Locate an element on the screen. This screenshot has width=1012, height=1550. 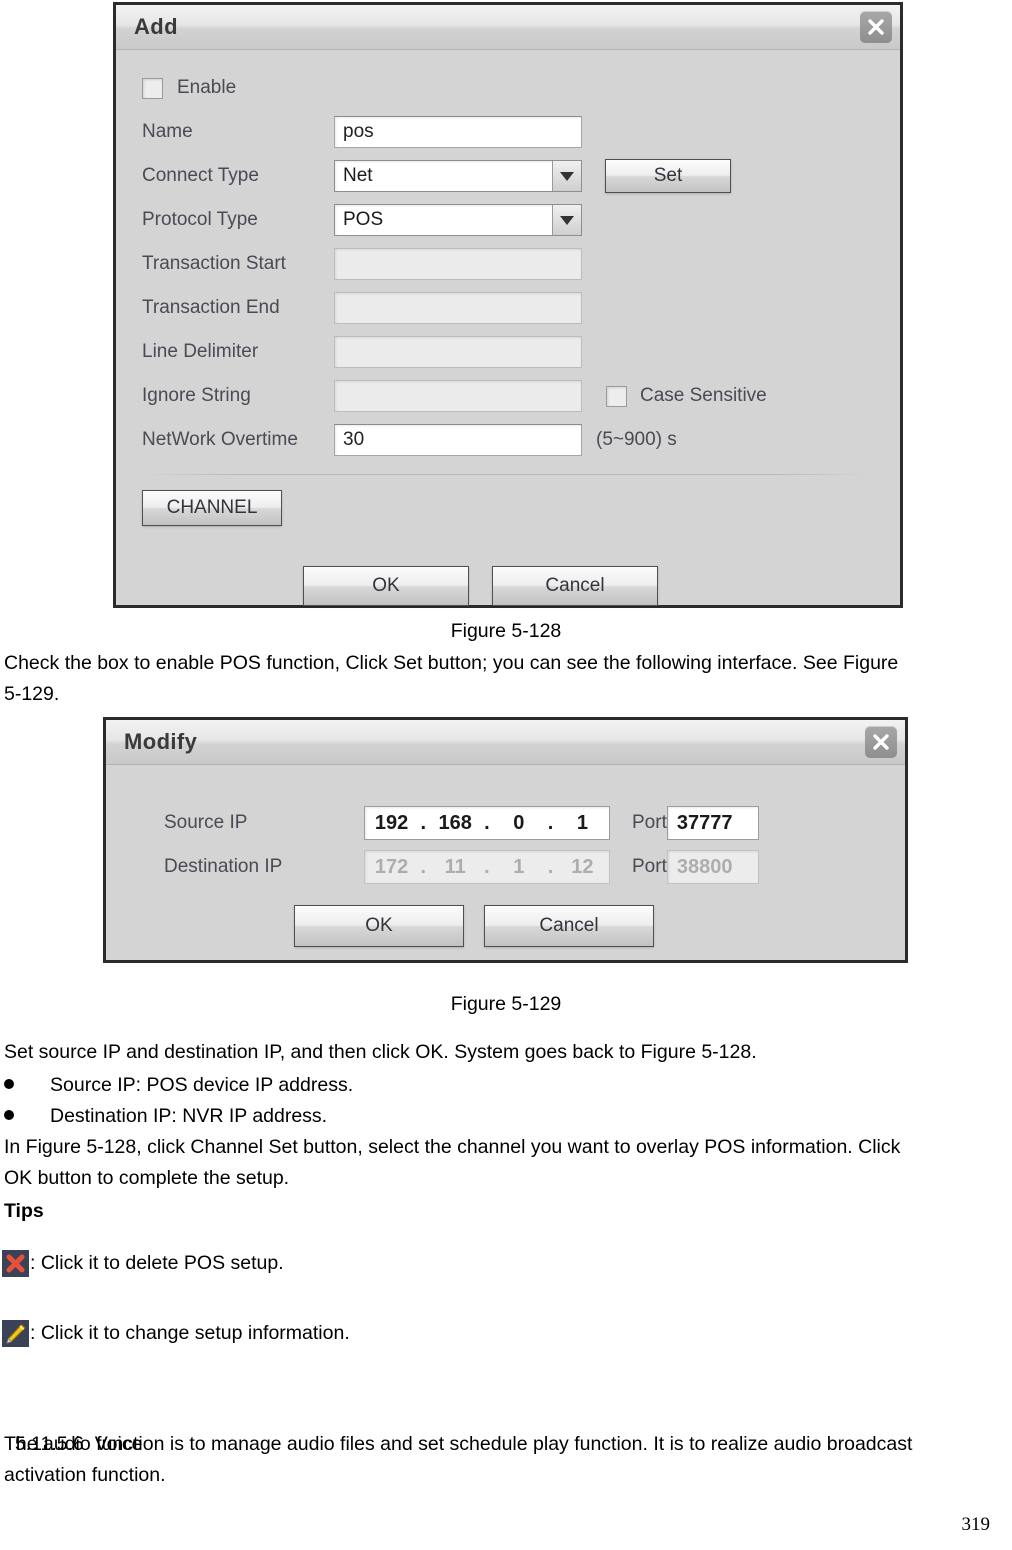
tip-delete-row: : Click it to delete POS setup. is located at coordinates (143, 1263).